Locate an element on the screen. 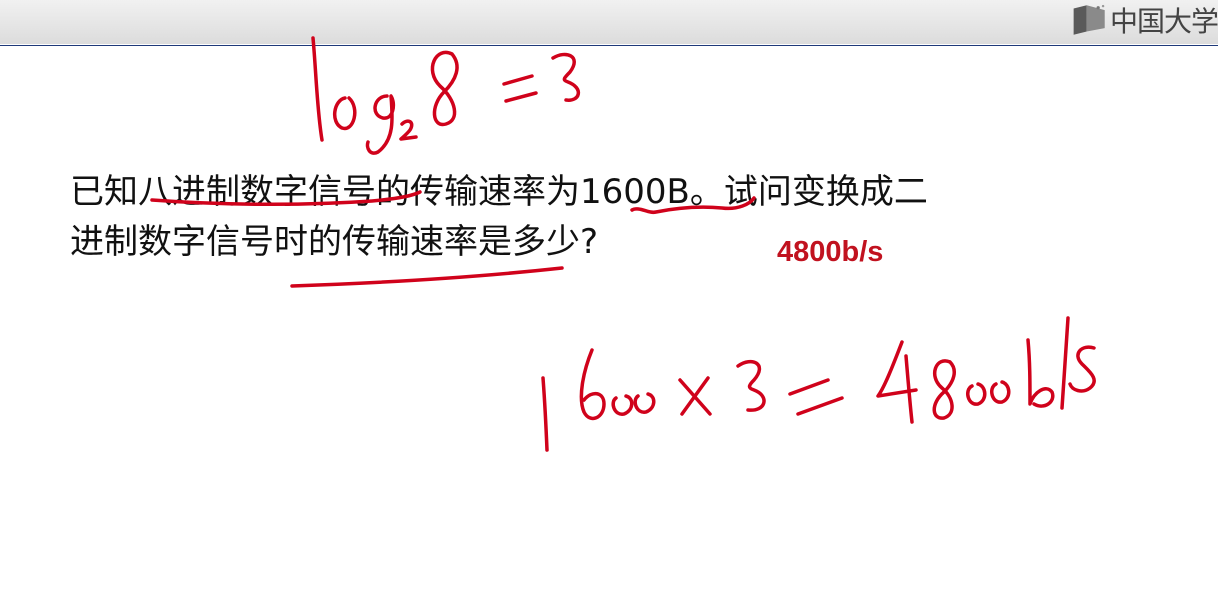 This screenshot has height=602, width=1218. question-line-2: 进制数字信号时的传输速率是多少? is located at coordinates (334, 242).